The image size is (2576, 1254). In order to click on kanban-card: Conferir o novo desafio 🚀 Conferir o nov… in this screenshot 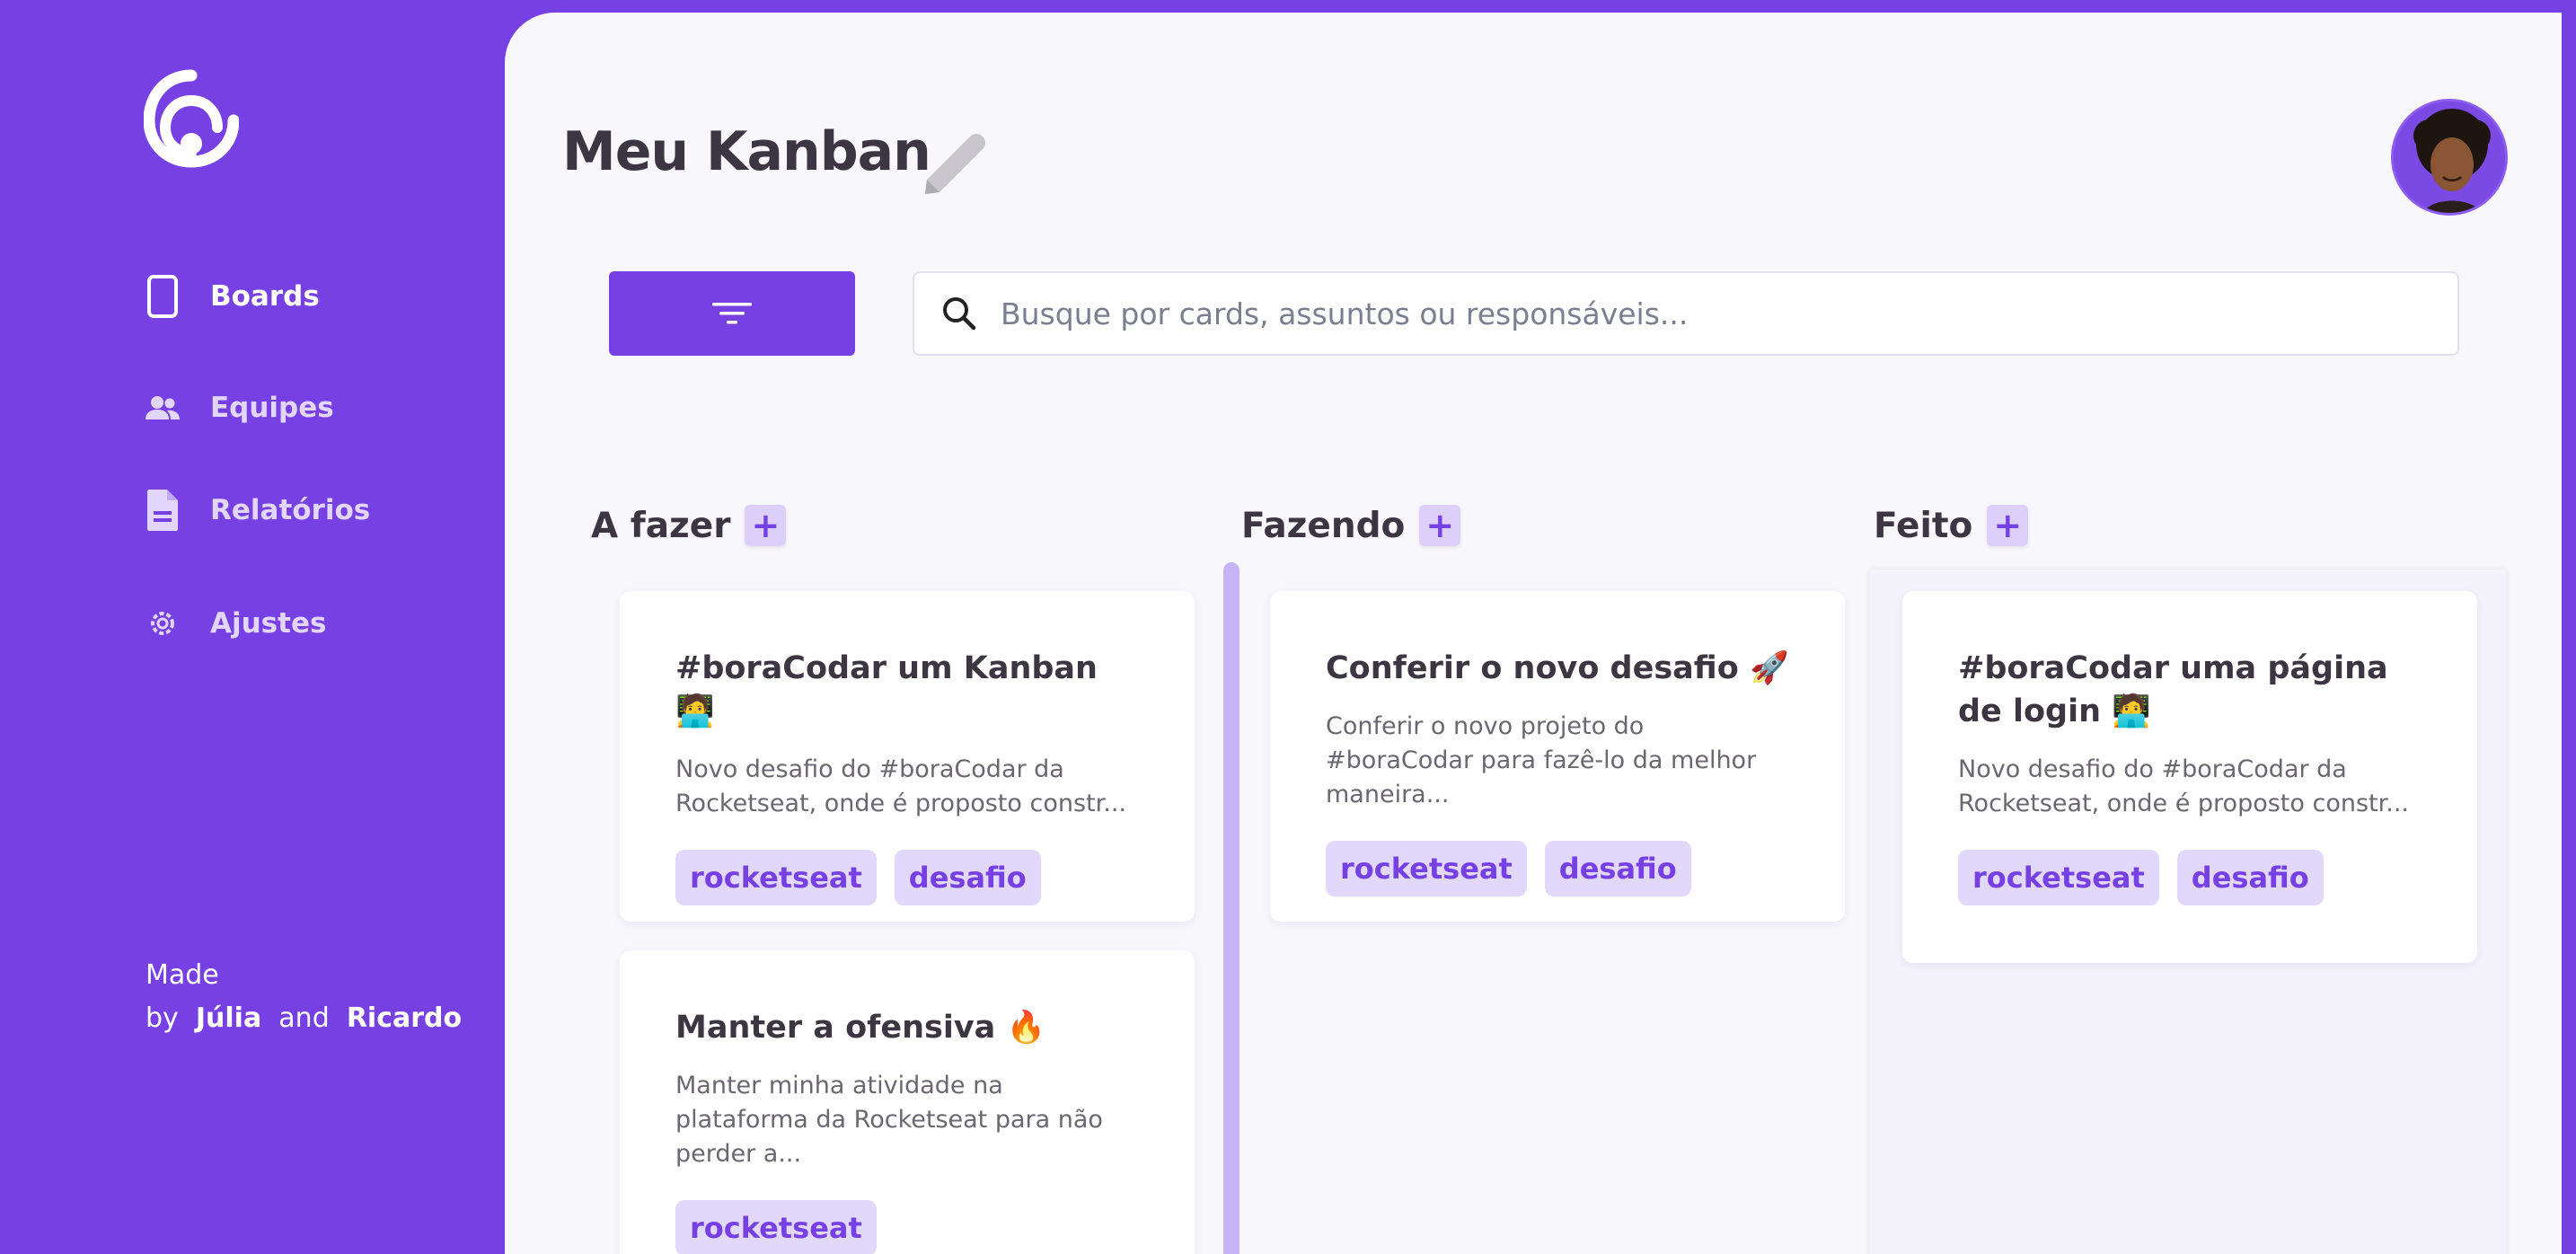, I will do `click(1557, 757)`.